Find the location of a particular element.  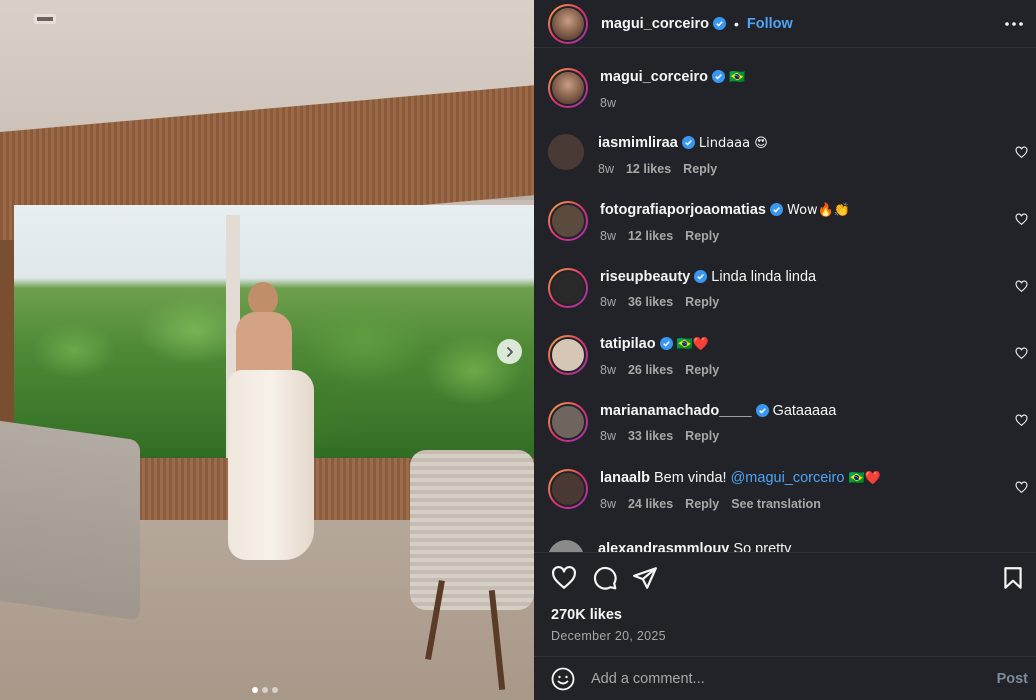

comment-username: iasmimliraa is located at coordinates (638, 143).